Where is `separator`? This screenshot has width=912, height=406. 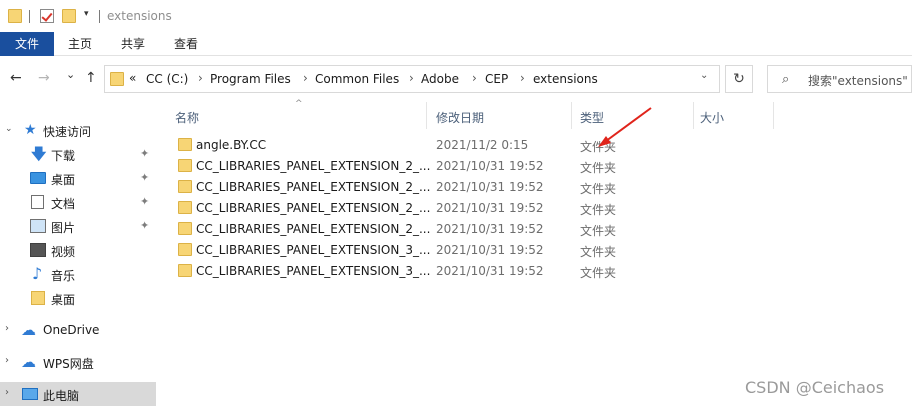 separator is located at coordinates (99, 16).